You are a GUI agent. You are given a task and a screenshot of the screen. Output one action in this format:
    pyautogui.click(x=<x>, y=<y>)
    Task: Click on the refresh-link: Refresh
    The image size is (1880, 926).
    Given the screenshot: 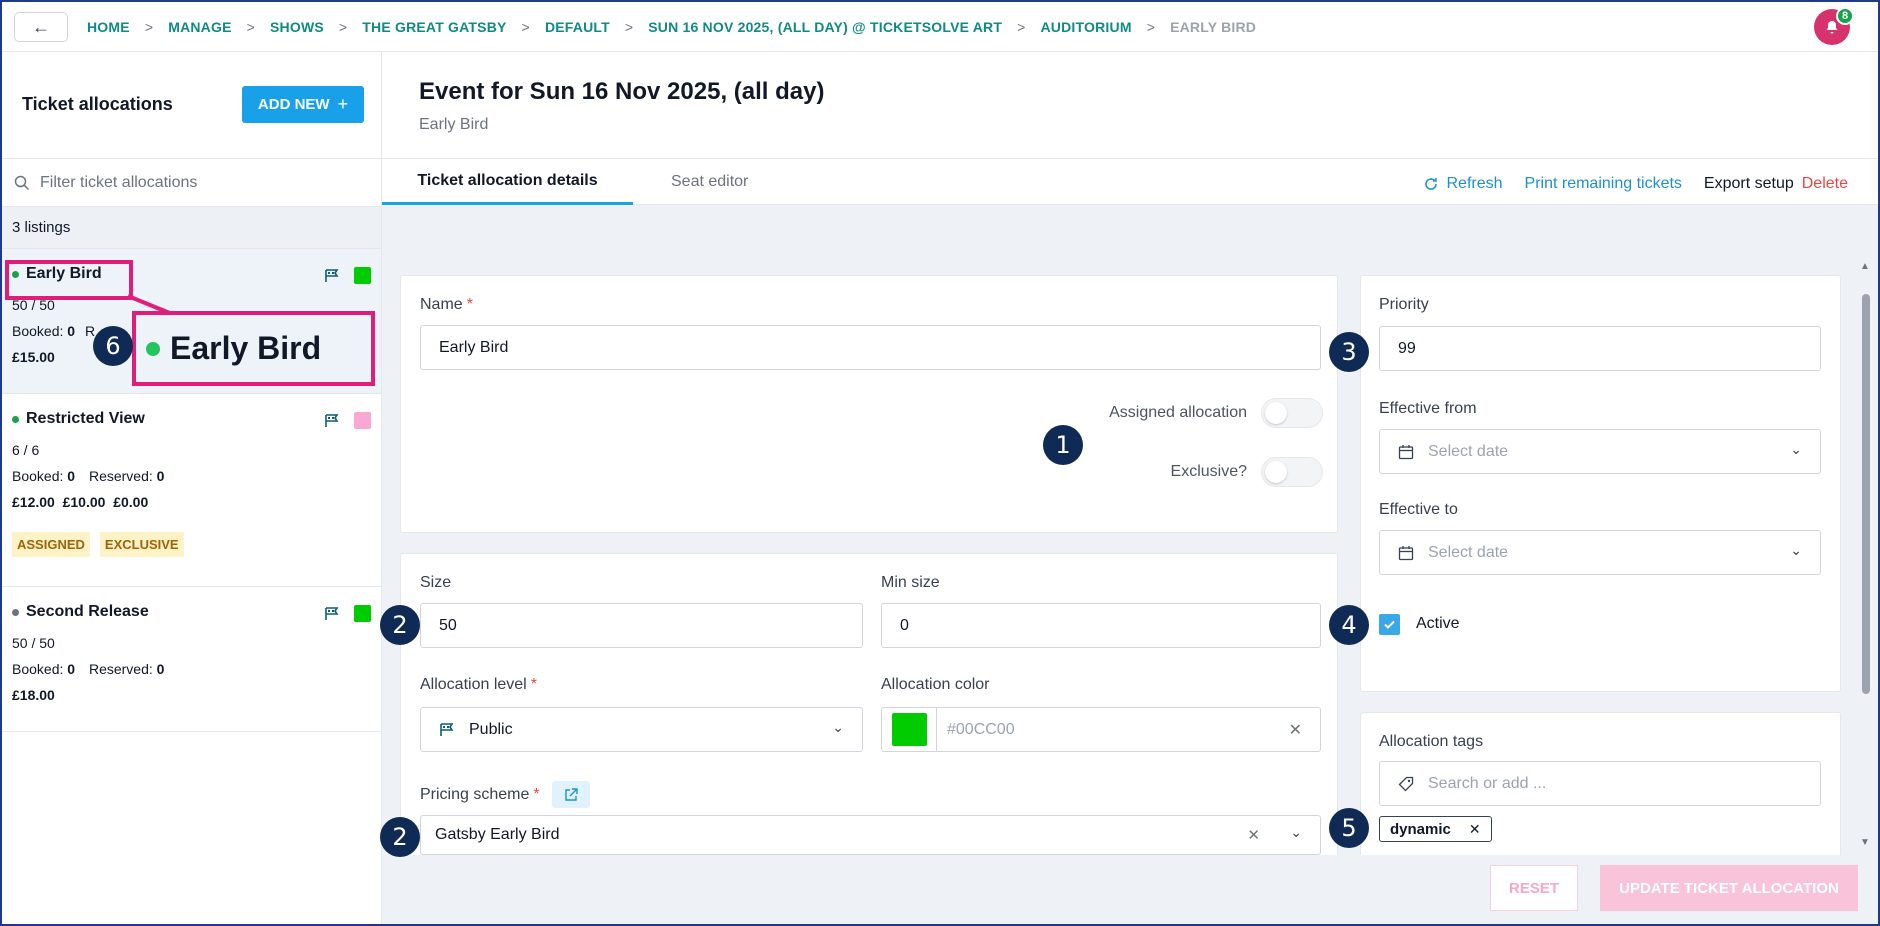 What is the action you would take?
    pyautogui.click(x=1463, y=184)
    